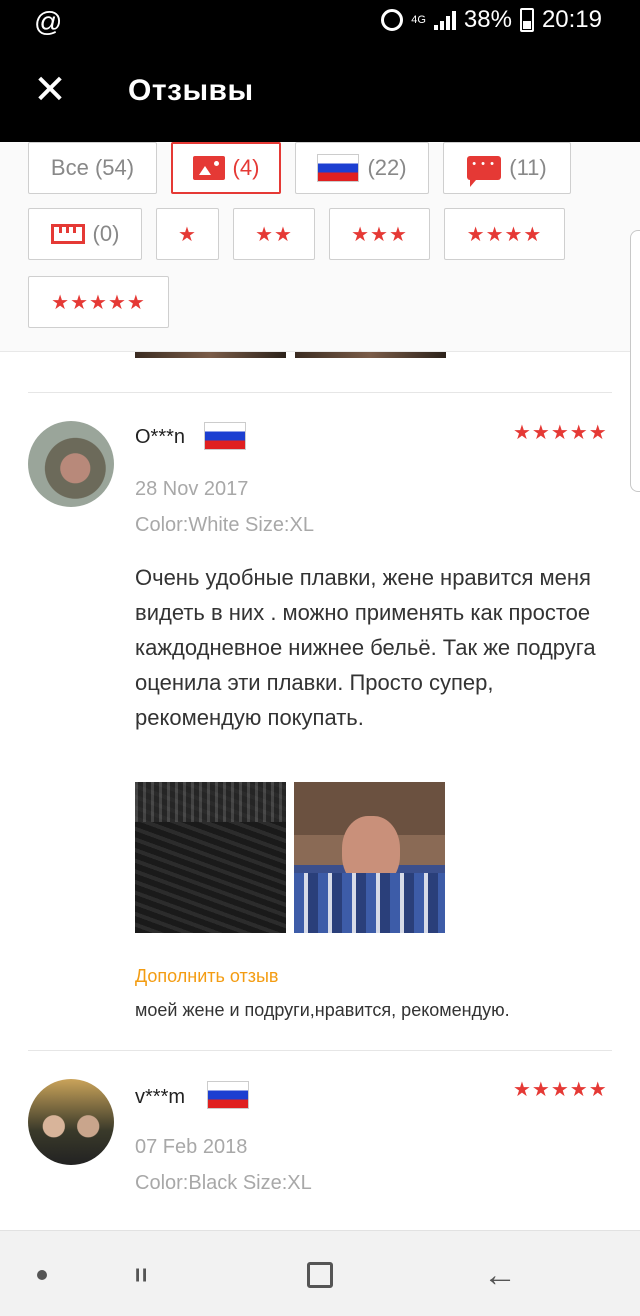  I want to click on filter-size-count: (0), so click(106, 233).